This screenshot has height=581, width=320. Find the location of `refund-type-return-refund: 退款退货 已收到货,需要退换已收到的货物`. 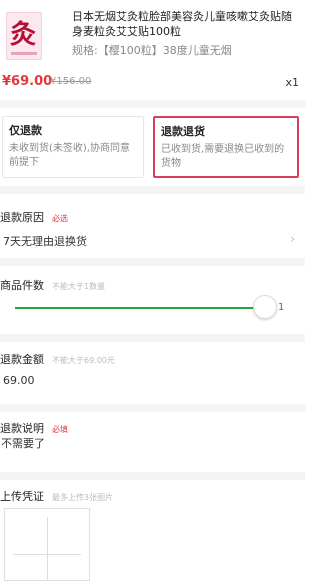

refund-type-return-refund: 退款退货 已收到货,需要退换已收到的货物 is located at coordinates (226, 147).